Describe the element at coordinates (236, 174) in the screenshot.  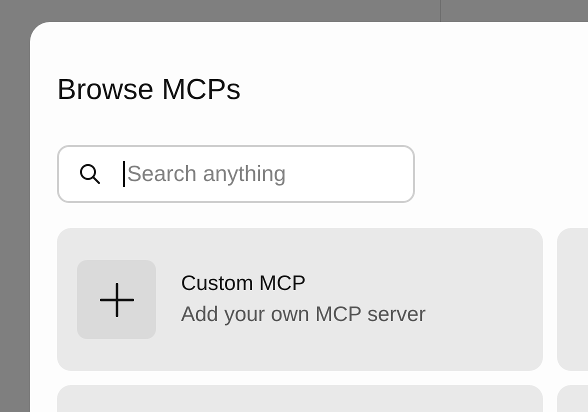
I see `search-field: Search anything` at that location.